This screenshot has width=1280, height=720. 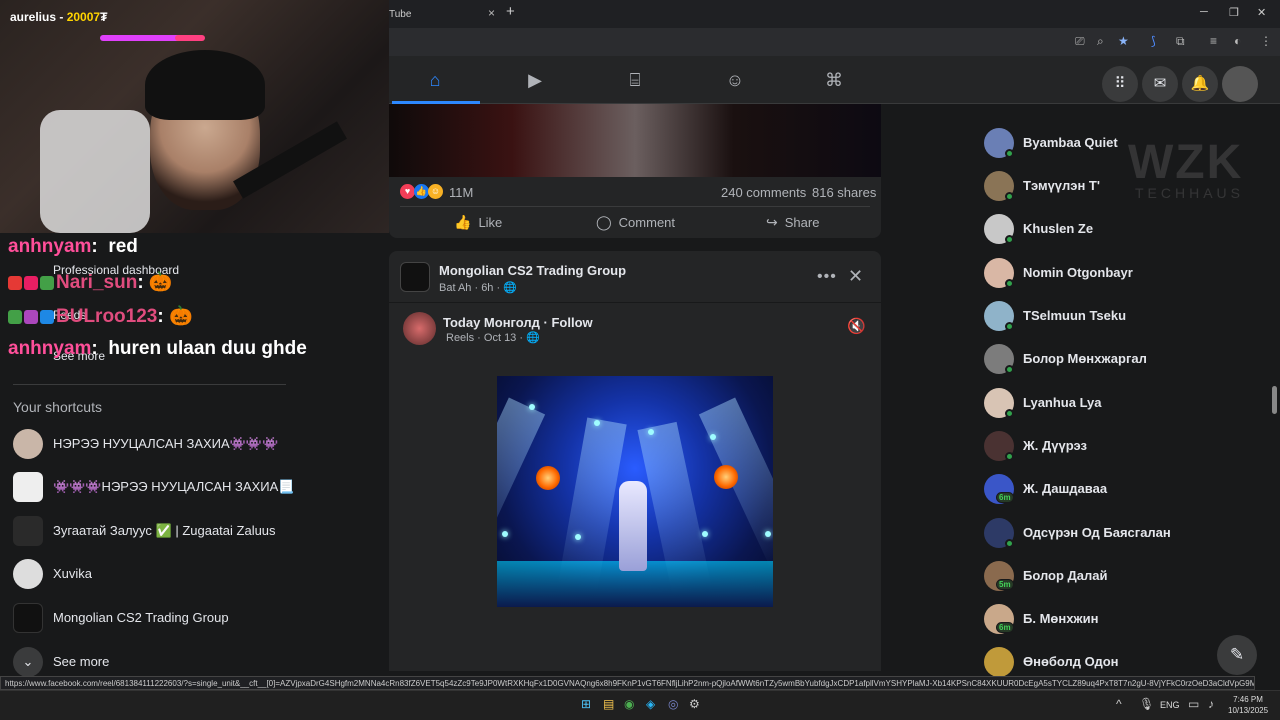 I want to click on contact-item: Lyanhua Lya, so click(x=1124, y=404).